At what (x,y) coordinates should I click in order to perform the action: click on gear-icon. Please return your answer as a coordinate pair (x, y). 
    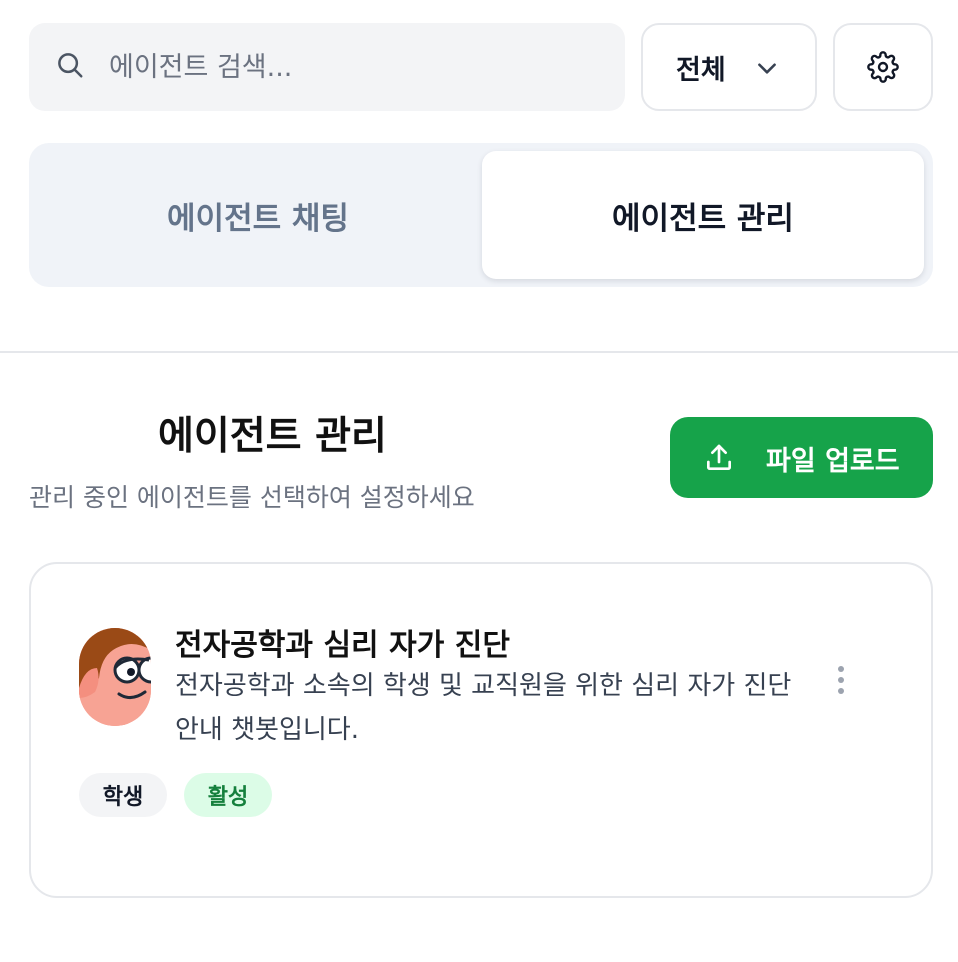
    Looking at the image, I should click on (883, 67).